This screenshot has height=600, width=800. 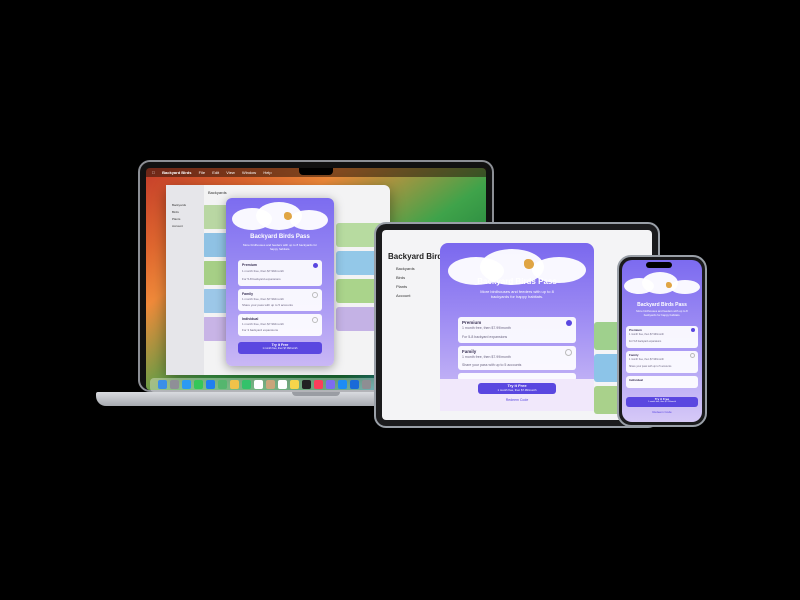 What do you see at coordinates (260, 330) in the screenshot?
I see `plan-feature: For 3 backyard expansions` at bounding box center [260, 330].